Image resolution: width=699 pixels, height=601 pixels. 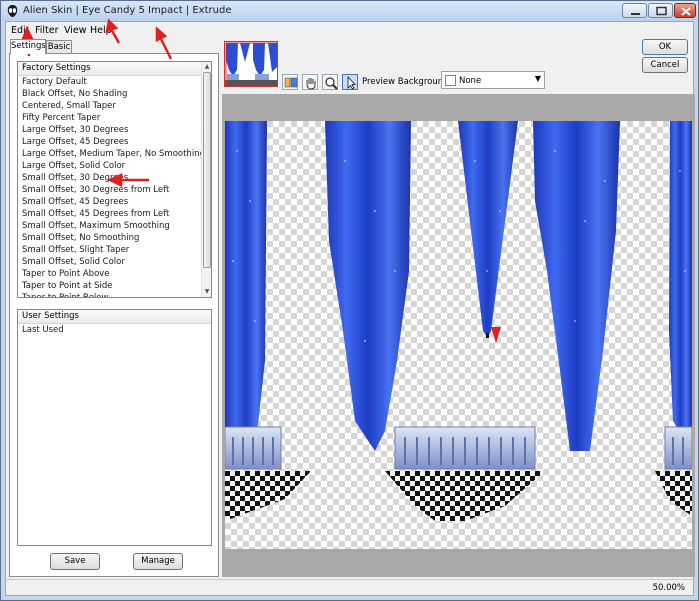 I want to click on hand-pan-button, so click(x=310, y=82).